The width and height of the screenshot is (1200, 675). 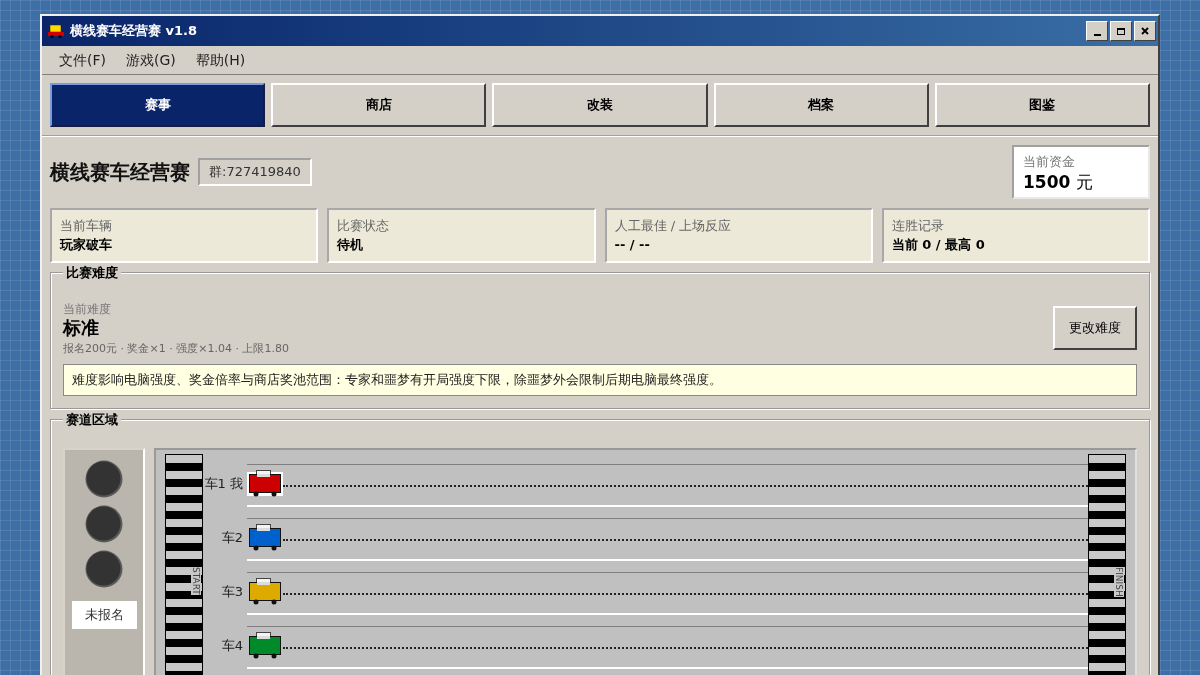 What do you see at coordinates (1049, 162) in the screenshot?
I see `funds-label: 当前资金` at bounding box center [1049, 162].